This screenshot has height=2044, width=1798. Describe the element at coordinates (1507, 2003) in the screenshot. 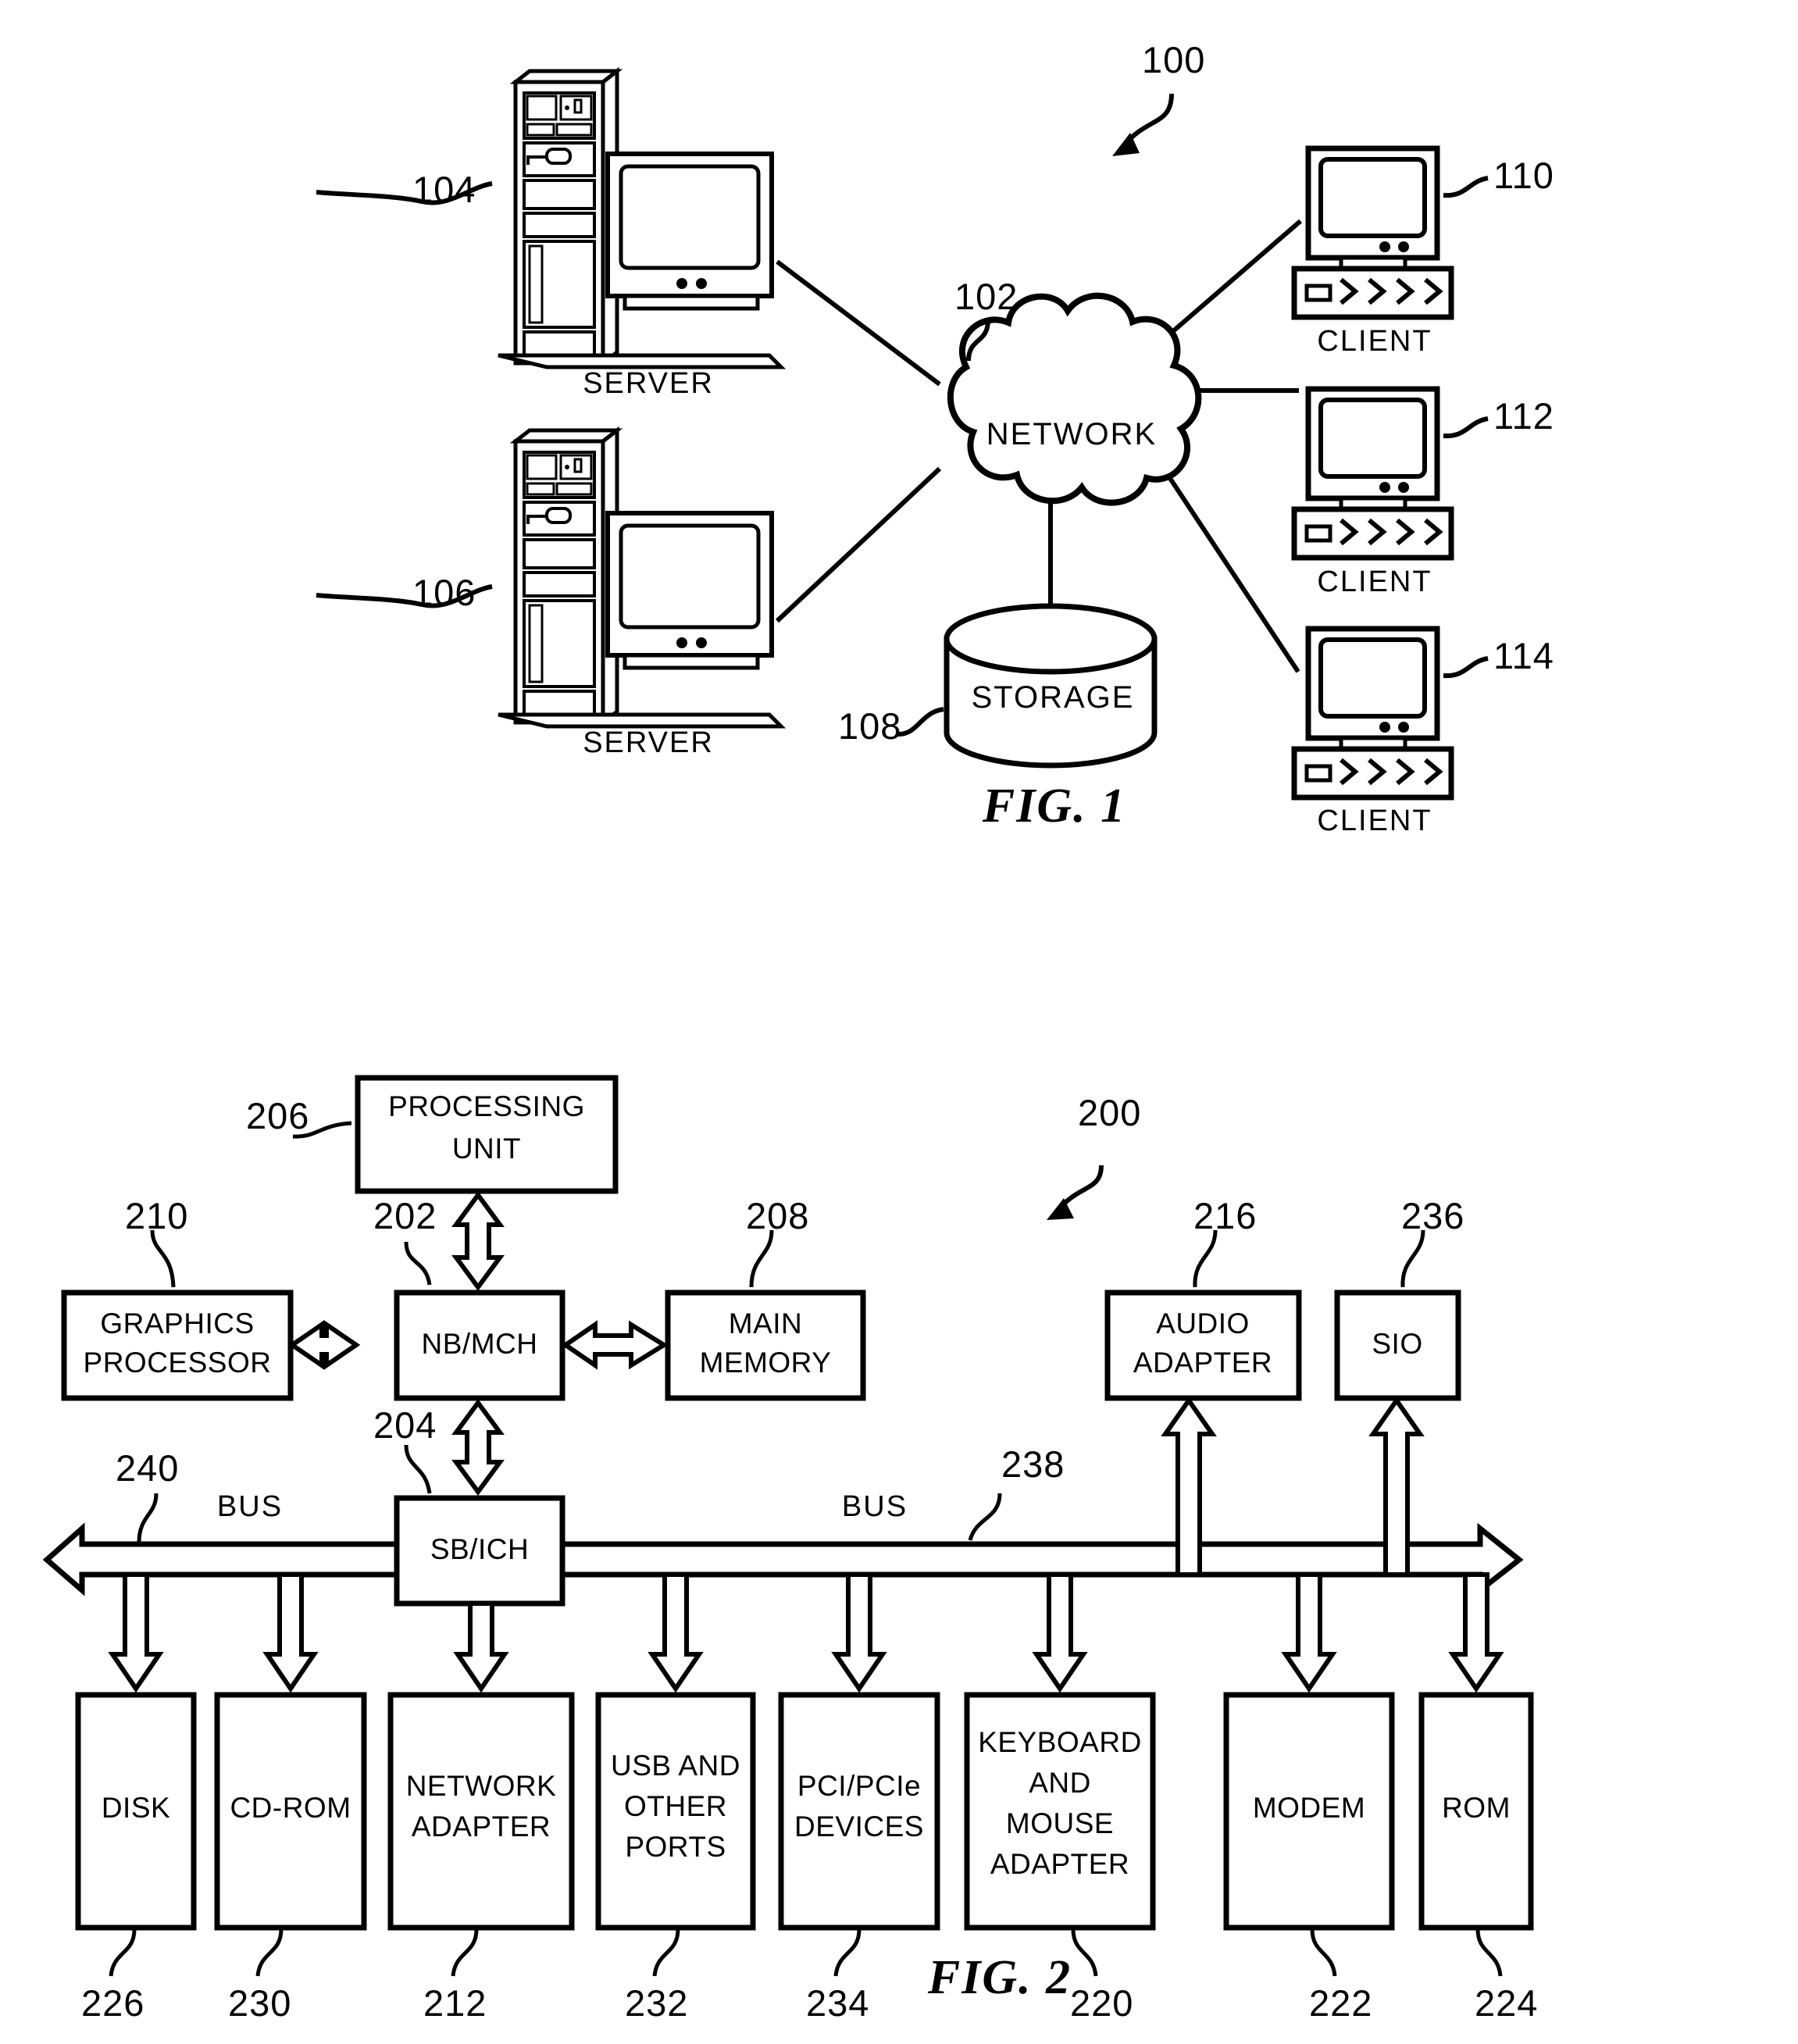

I see `ref-number-224: 224` at that location.